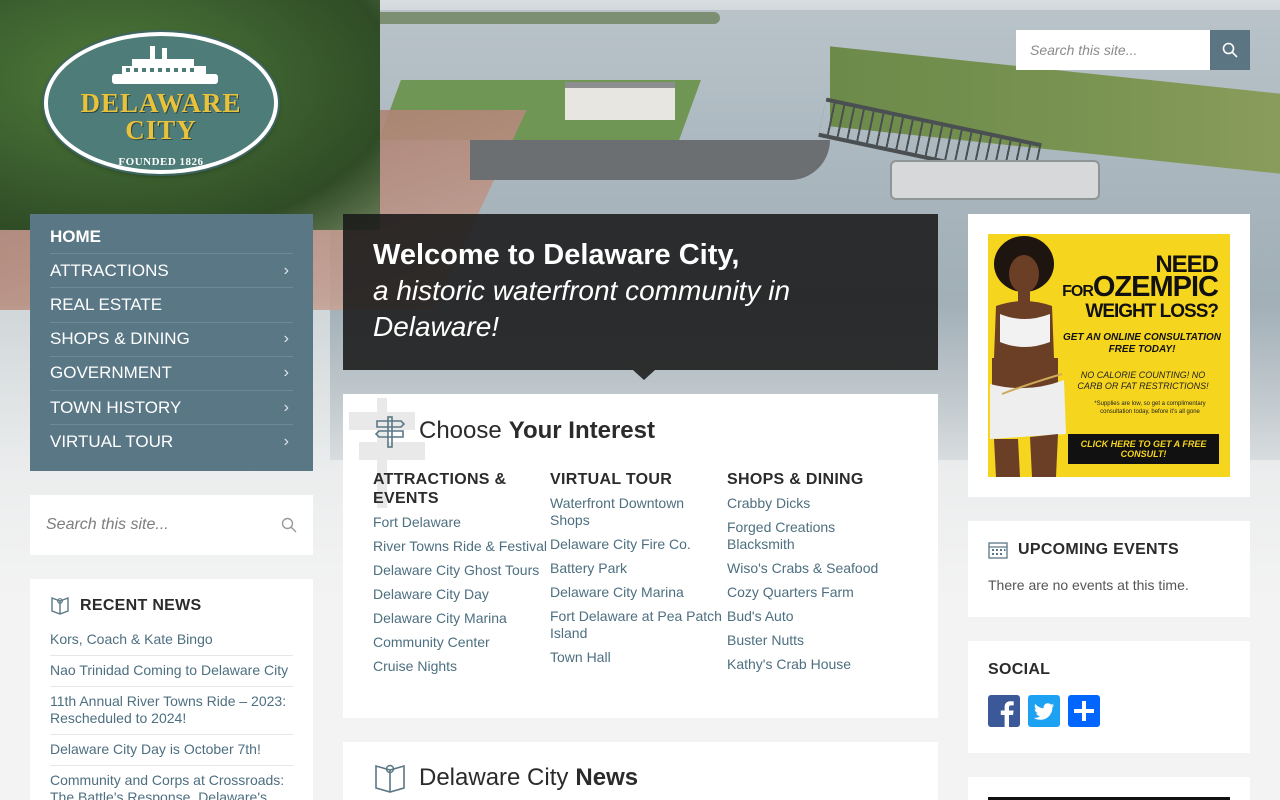 The width and height of the screenshot is (1280, 800). Describe the element at coordinates (171, 671) in the screenshot. I see `news-link: Nao Trinidad Coming to Delaware City` at that location.